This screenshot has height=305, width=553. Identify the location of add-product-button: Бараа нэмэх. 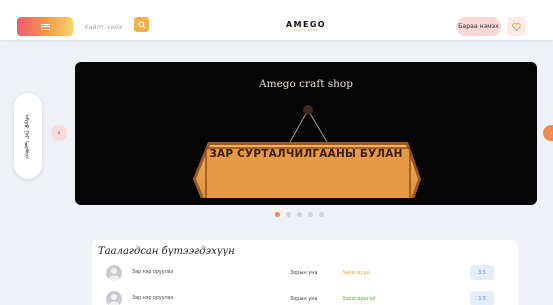
(478, 26).